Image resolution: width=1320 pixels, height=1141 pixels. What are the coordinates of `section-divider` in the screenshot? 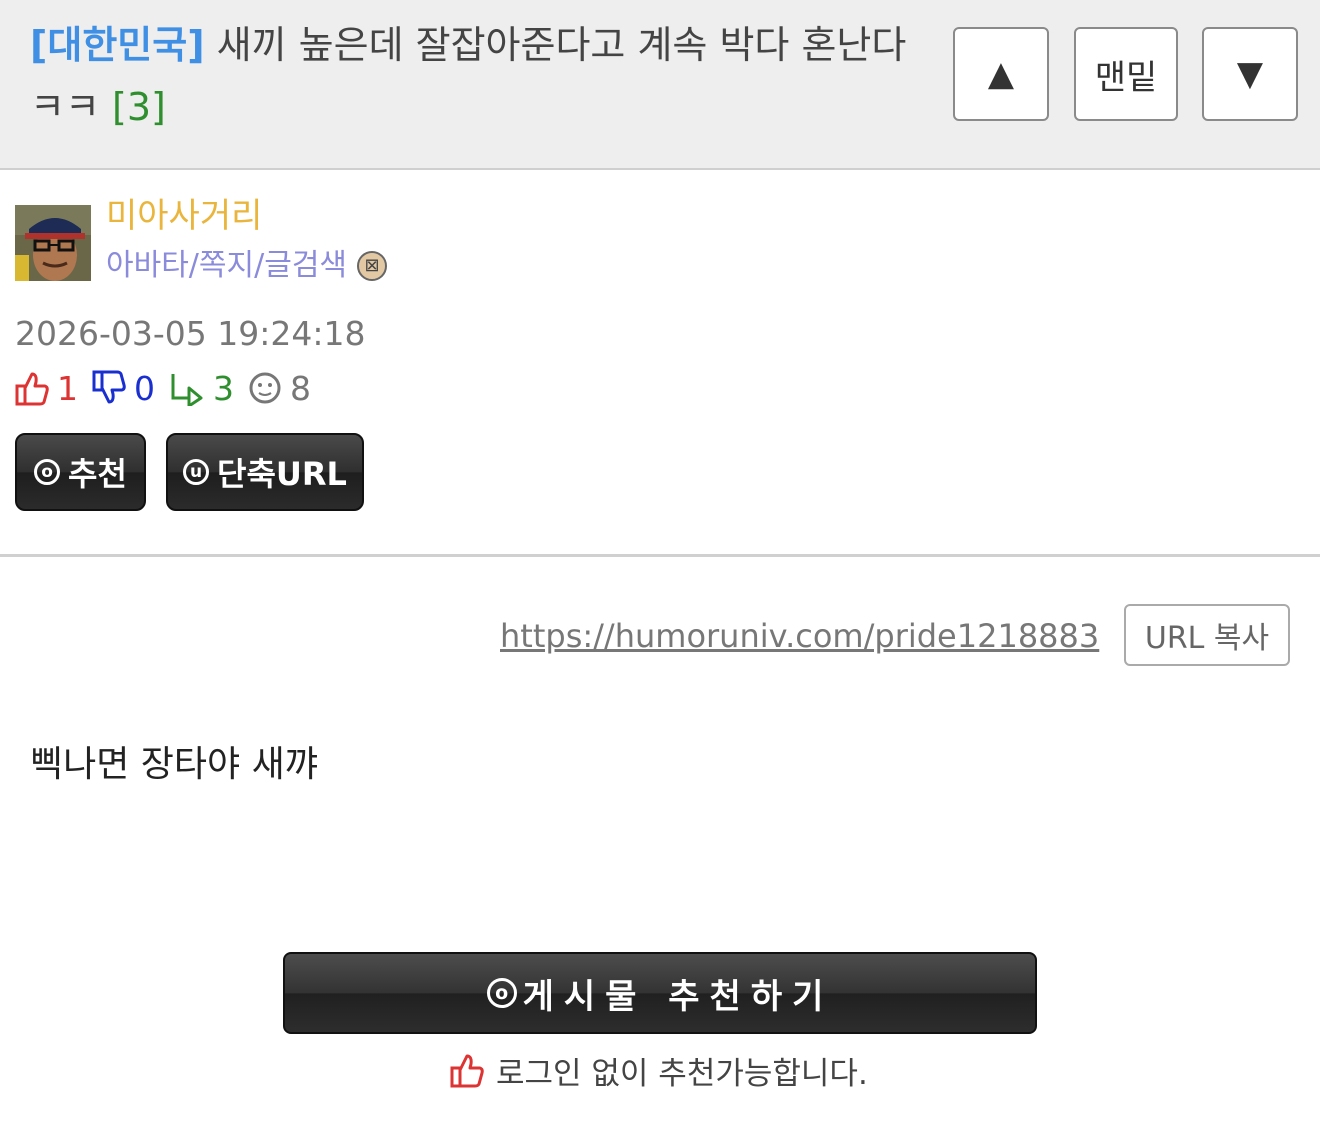 It's located at (660, 555).